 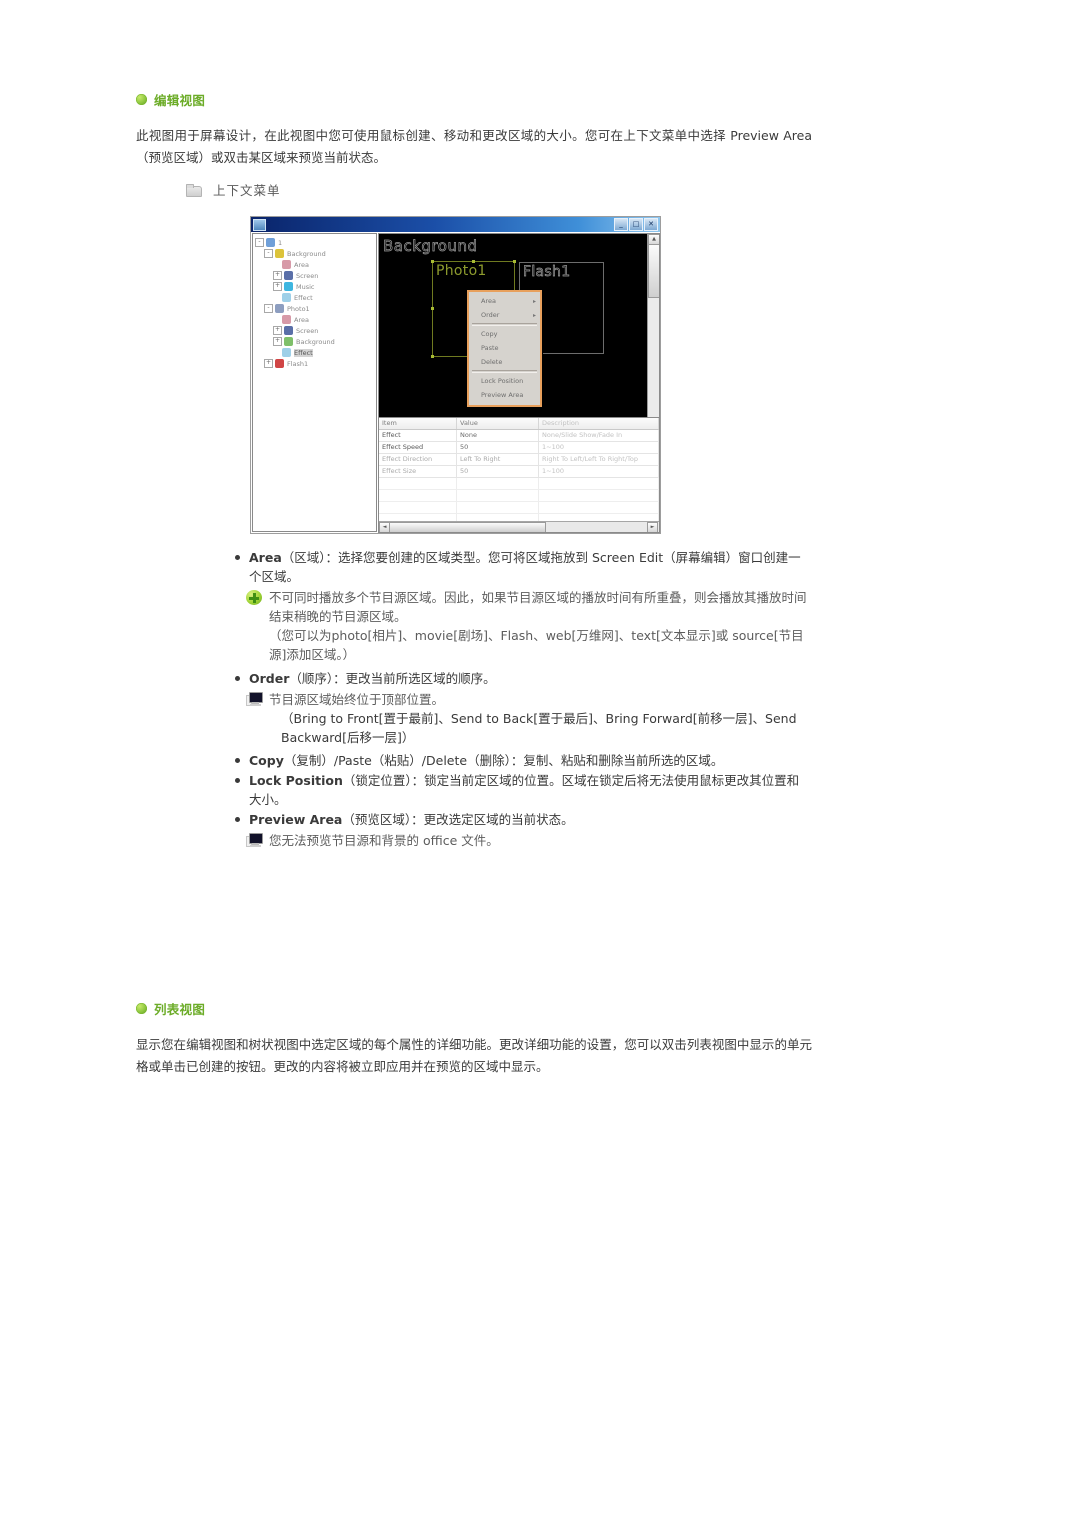 I want to click on column-header-item: Item, so click(x=418, y=423).